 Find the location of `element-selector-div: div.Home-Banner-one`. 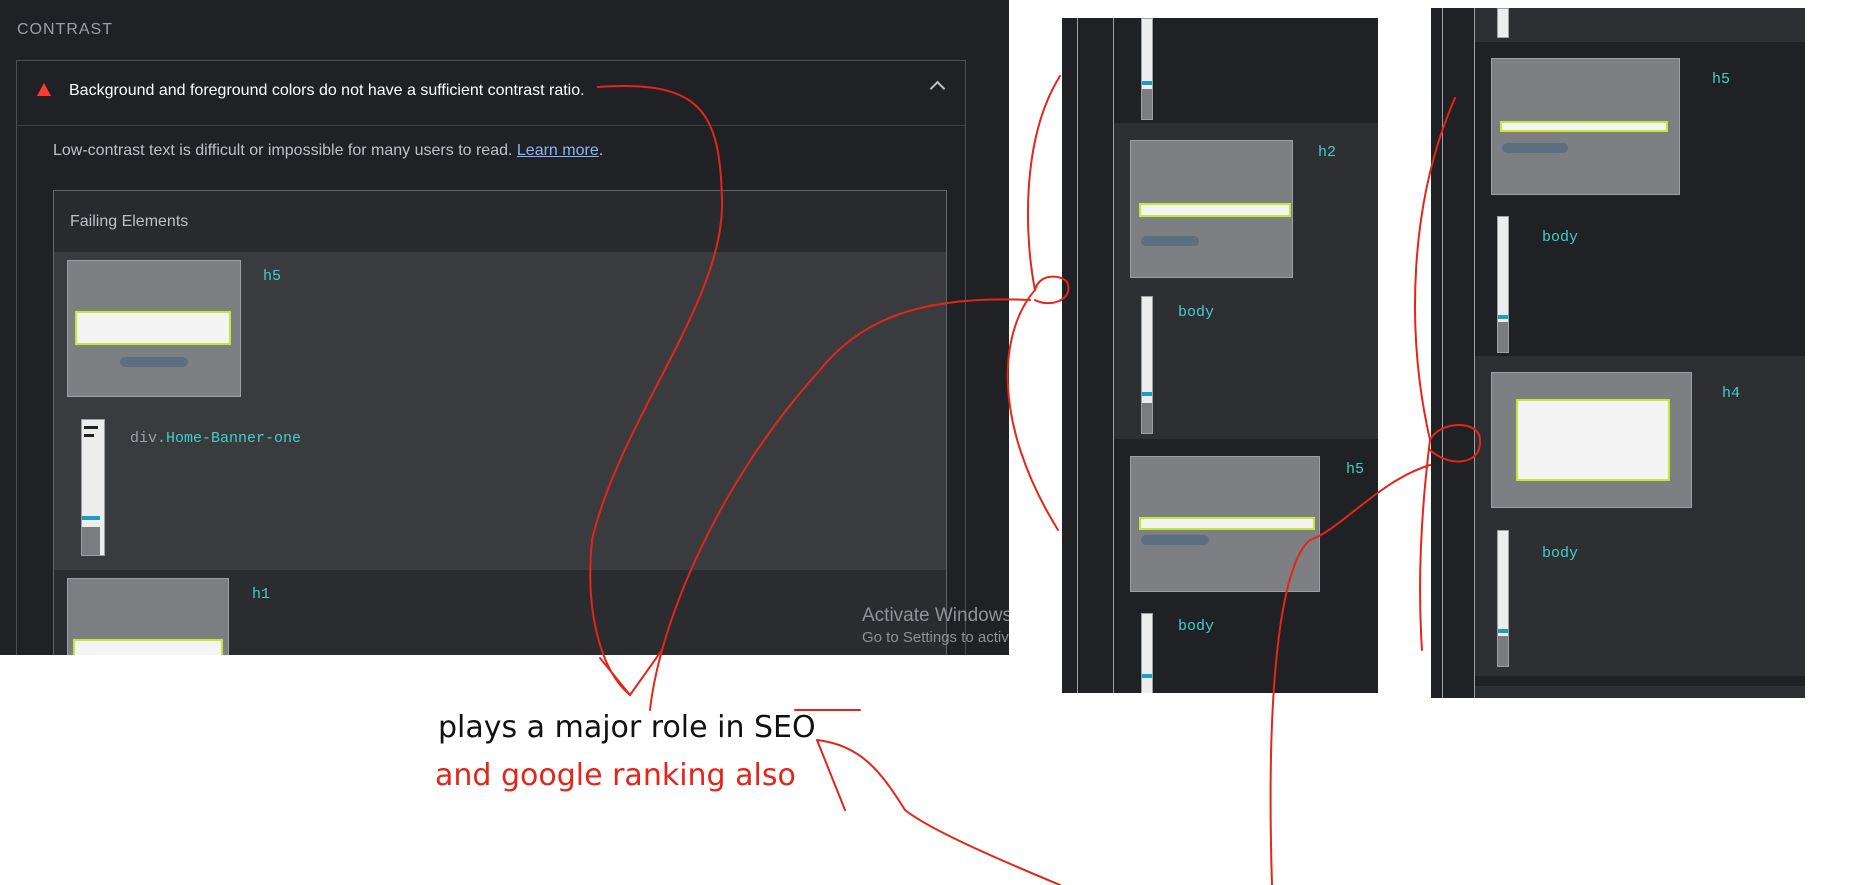

element-selector-div: div.Home-Banner-one is located at coordinates (216, 438).